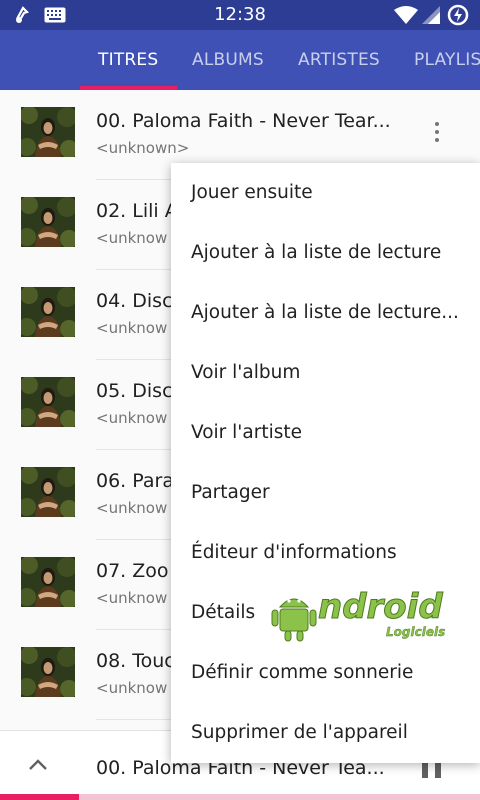  I want to click on track-artist: <unknown>, so click(143, 148).